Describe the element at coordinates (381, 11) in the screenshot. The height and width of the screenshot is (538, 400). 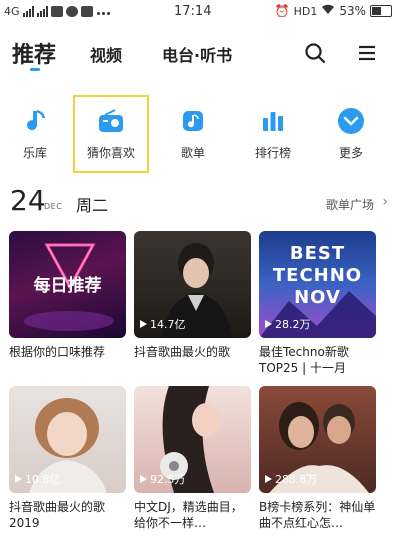
I see `battery-icon` at that location.